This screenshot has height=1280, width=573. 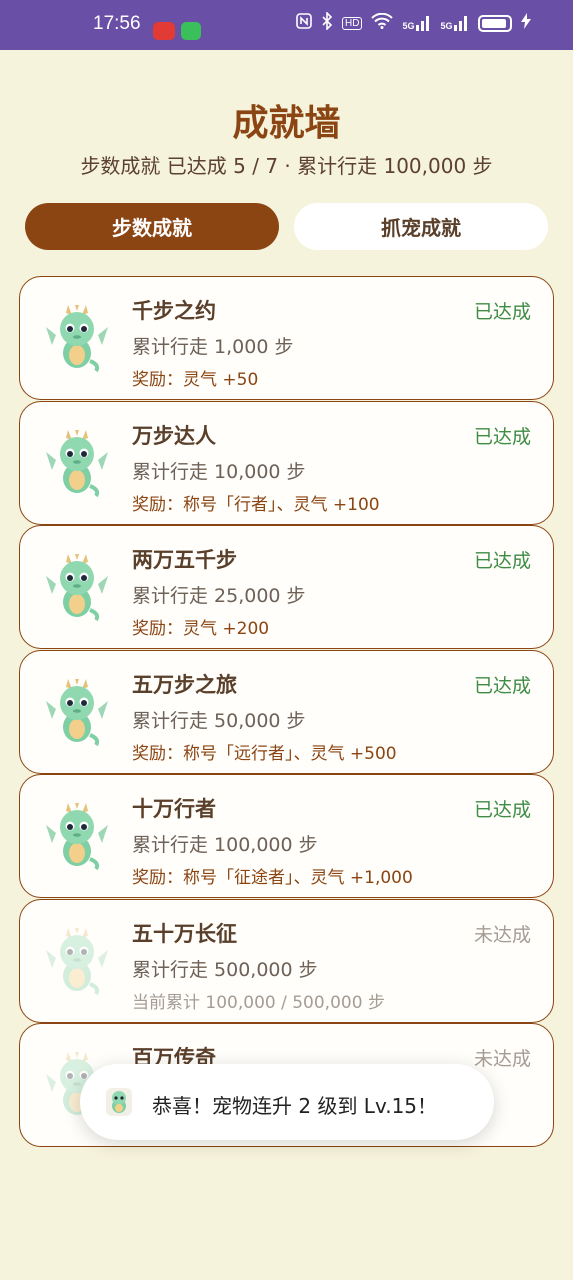 What do you see at coordinates (174, 311) in the screenshot?
I see `achievement-name: 千步之约` at bounding box center [174, 311].